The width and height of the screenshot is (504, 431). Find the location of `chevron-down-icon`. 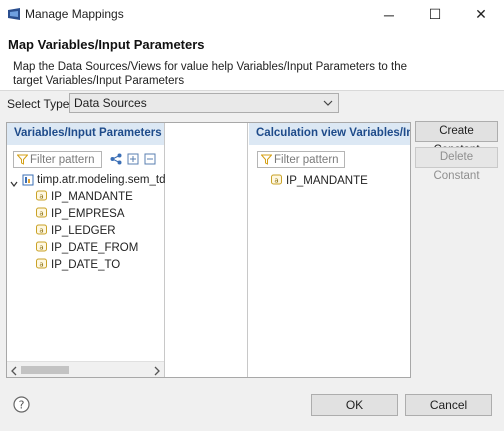

chevron-down-icon is located at coordinates (328, 103).